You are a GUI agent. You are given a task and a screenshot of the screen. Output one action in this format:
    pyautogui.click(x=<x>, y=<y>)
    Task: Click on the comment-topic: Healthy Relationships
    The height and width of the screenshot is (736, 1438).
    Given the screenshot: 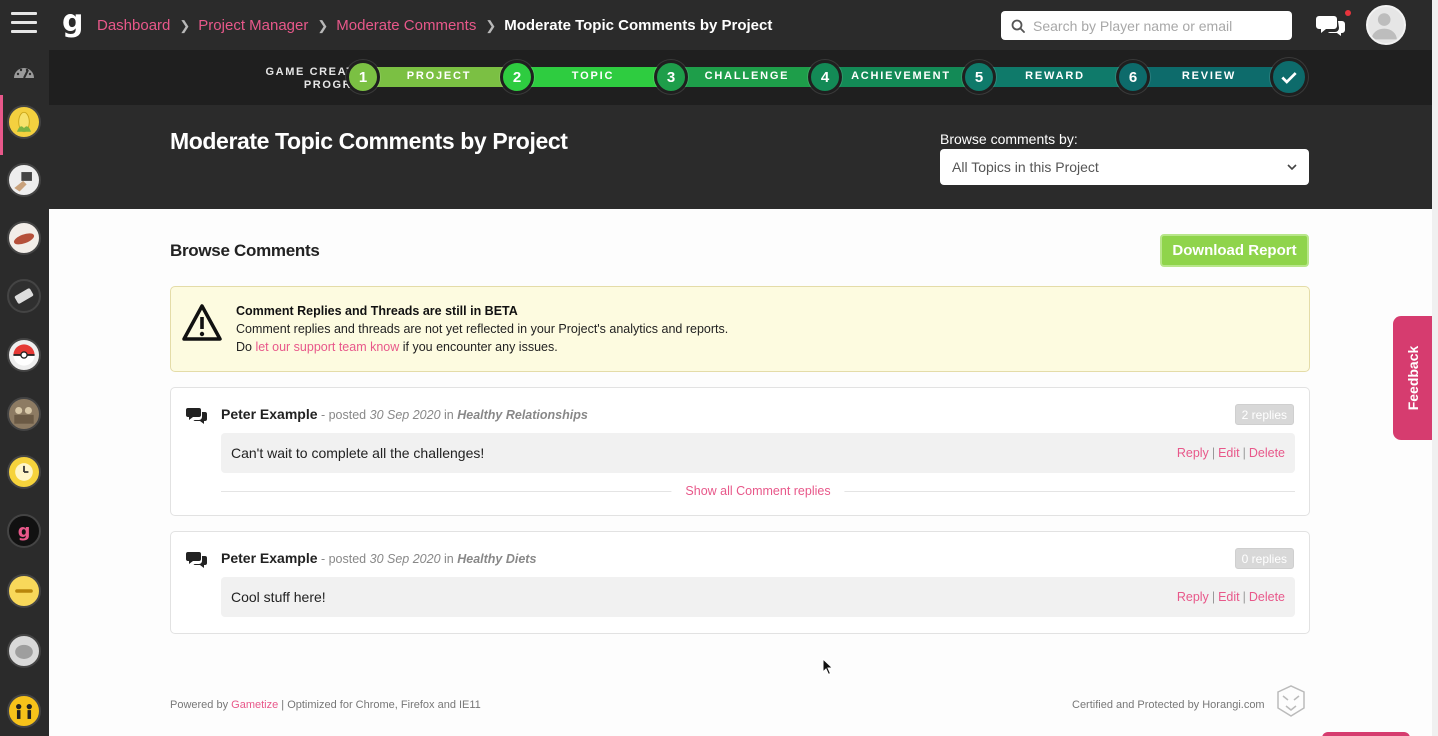 What is the action you would take?
    pyautogui.click(x=522, y=415)
    